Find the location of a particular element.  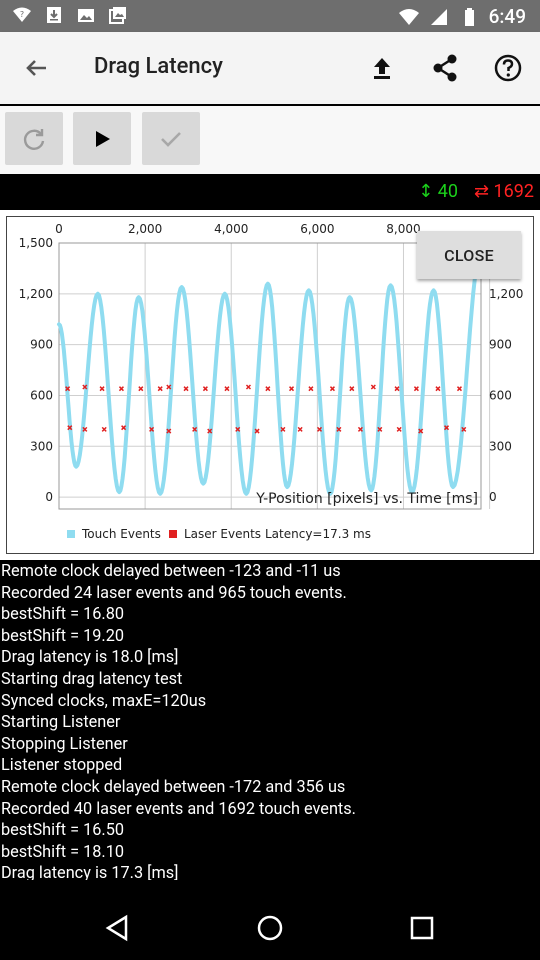

navigation-bar is located at coordinates (270, 928).